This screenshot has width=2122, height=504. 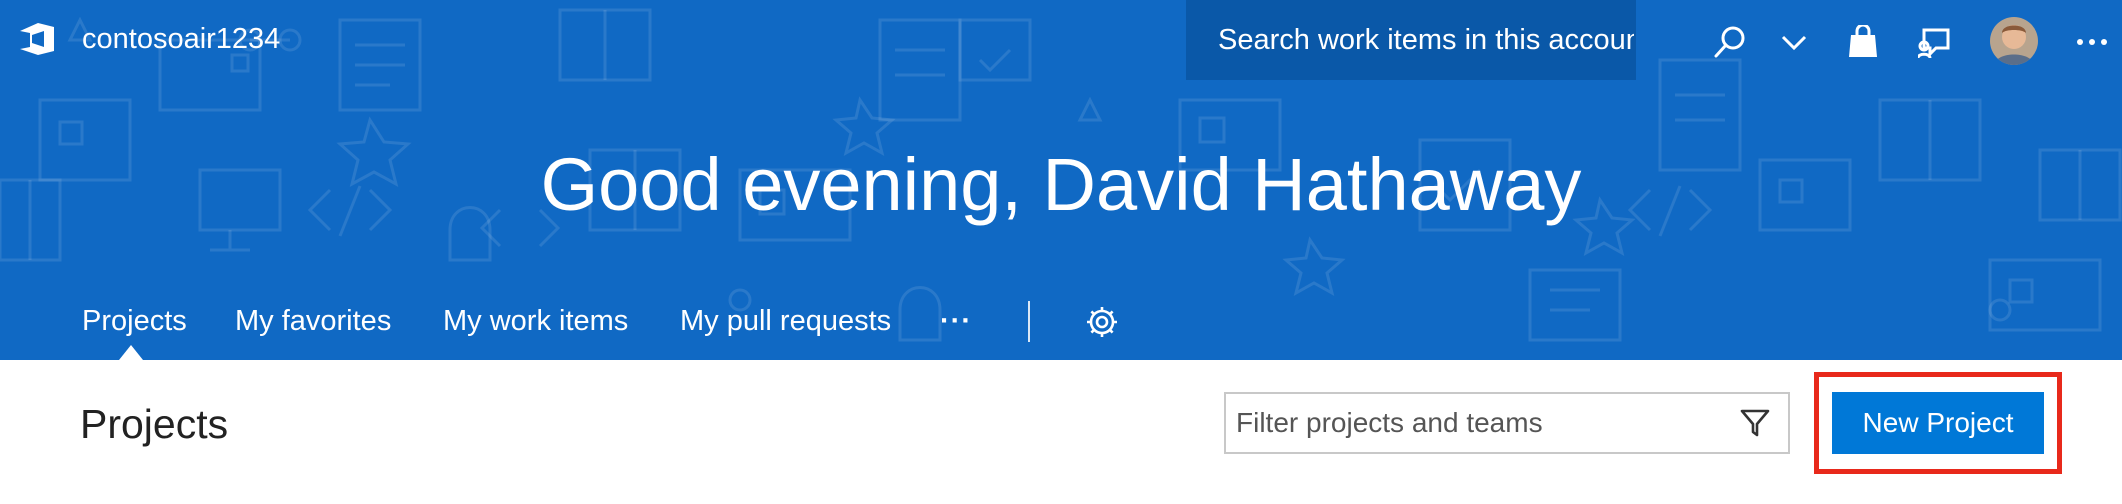 What do you see at coordinates (1938, 423) in the screenshot?
I see `new-project-button: New Project` at bounding box center [1938, 423].